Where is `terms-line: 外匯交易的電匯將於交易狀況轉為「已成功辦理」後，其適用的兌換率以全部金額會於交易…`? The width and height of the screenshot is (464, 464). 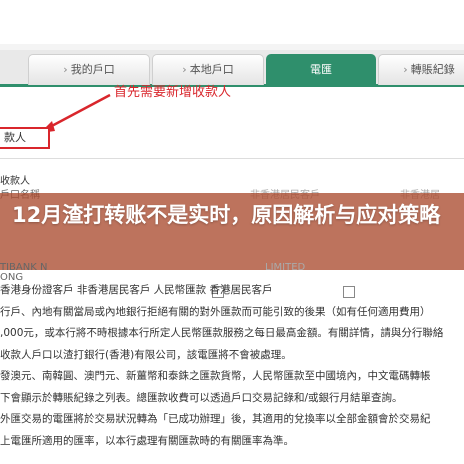
terms-line: 外匯交易的電匯將於交易狀況轉為「已成功辦理」後，其適用的兌換率以全部金額會於交易… is located at coordinates (215, 419).